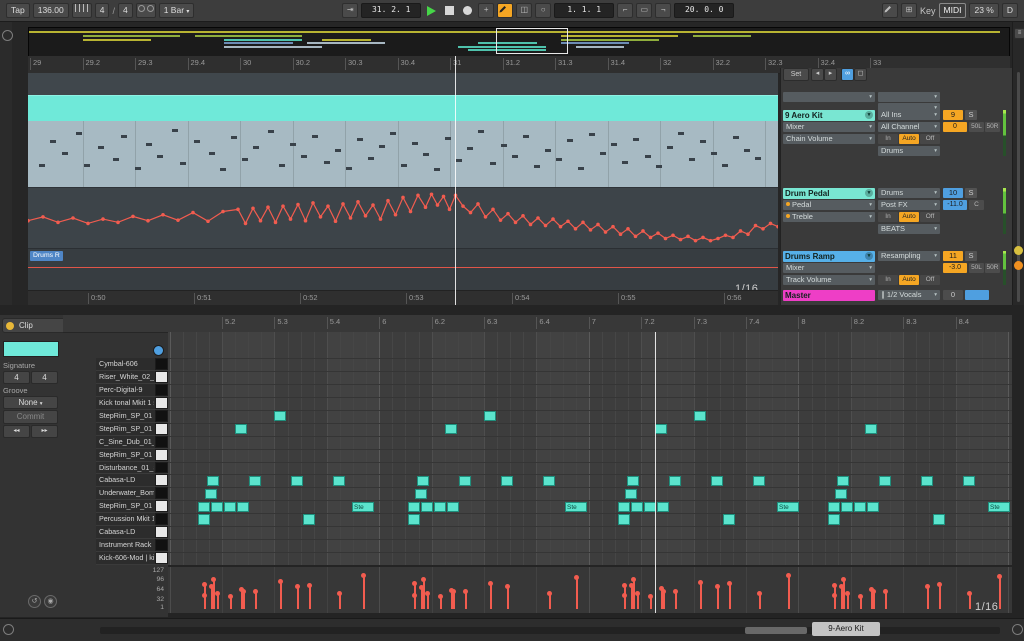  What do you see at coordinates (145, 10) in the screenshot?
I see `metronome-icon` at bounding box center [145, 10].